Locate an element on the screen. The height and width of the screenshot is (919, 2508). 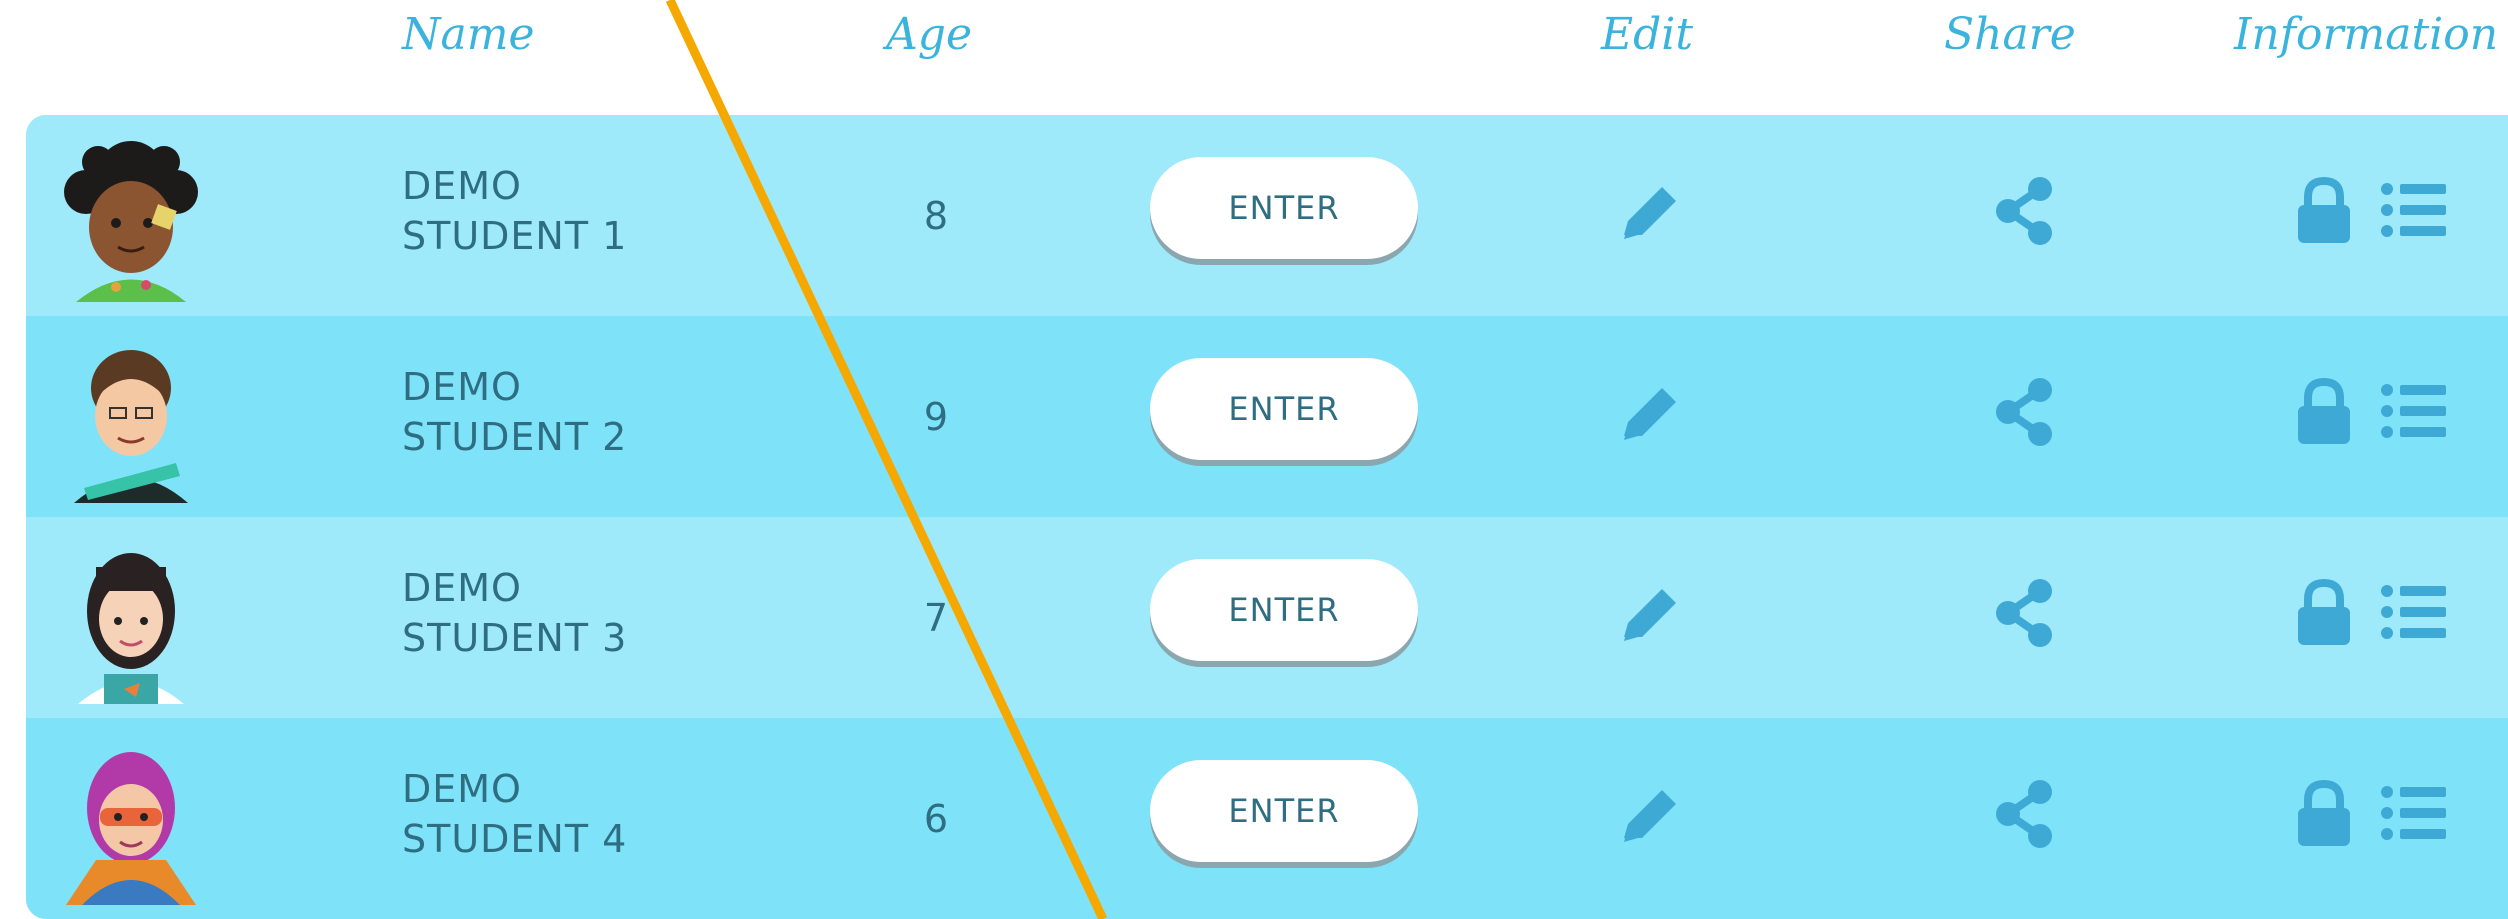
header-age: Age is located at coordinates (929, 34).